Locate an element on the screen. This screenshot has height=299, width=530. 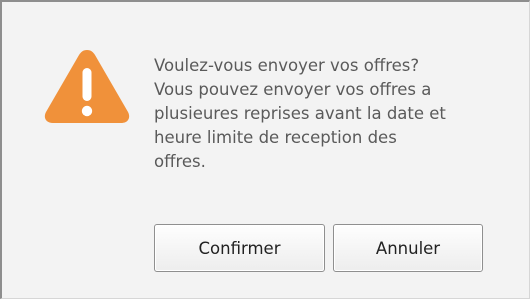
warning-icon is located at coordinates (87, 86).